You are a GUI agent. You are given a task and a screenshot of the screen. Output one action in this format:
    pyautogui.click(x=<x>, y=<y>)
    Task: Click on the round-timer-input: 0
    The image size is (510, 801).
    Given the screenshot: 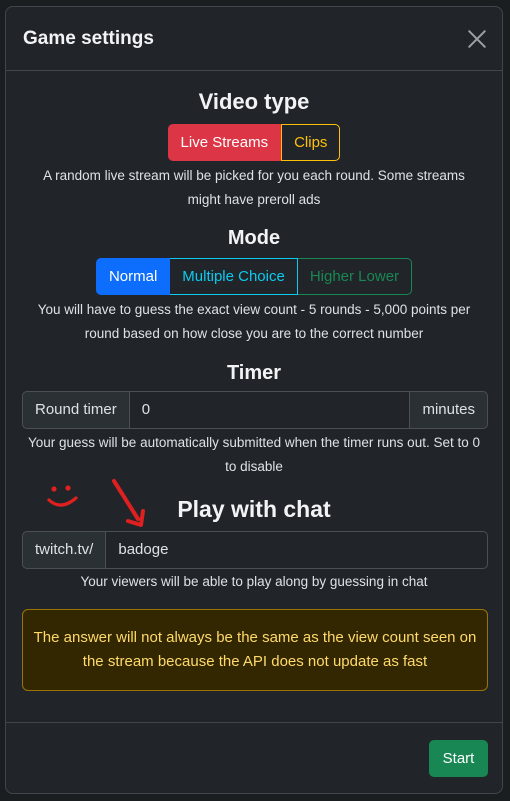 What is the action you would take?
    pyautogui.click(x=270, y=410)
    